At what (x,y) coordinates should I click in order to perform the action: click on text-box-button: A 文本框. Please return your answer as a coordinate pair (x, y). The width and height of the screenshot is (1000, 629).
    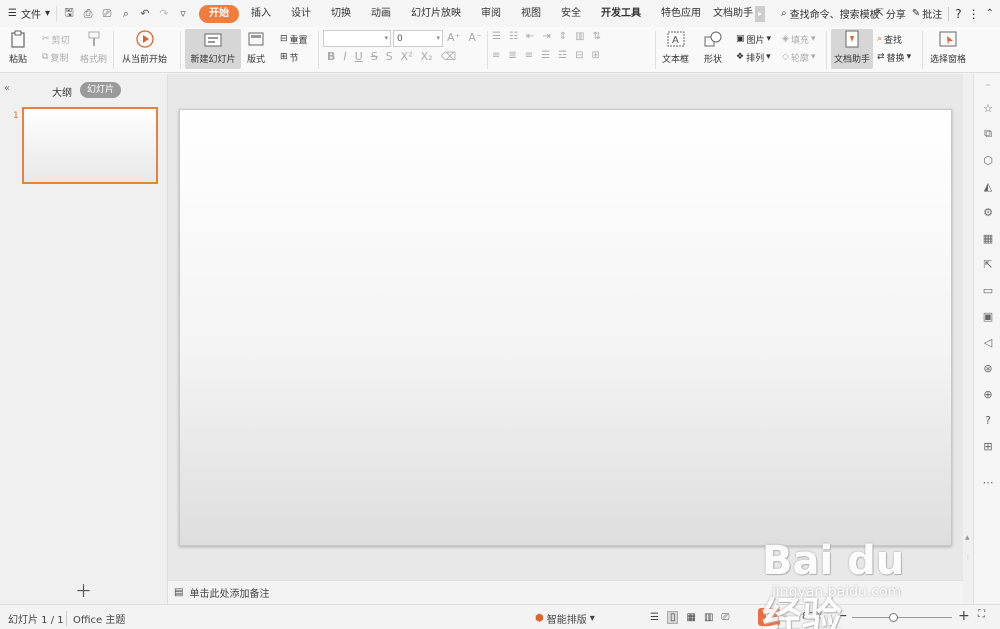
    Looking at the image, I should click on (675, 47).